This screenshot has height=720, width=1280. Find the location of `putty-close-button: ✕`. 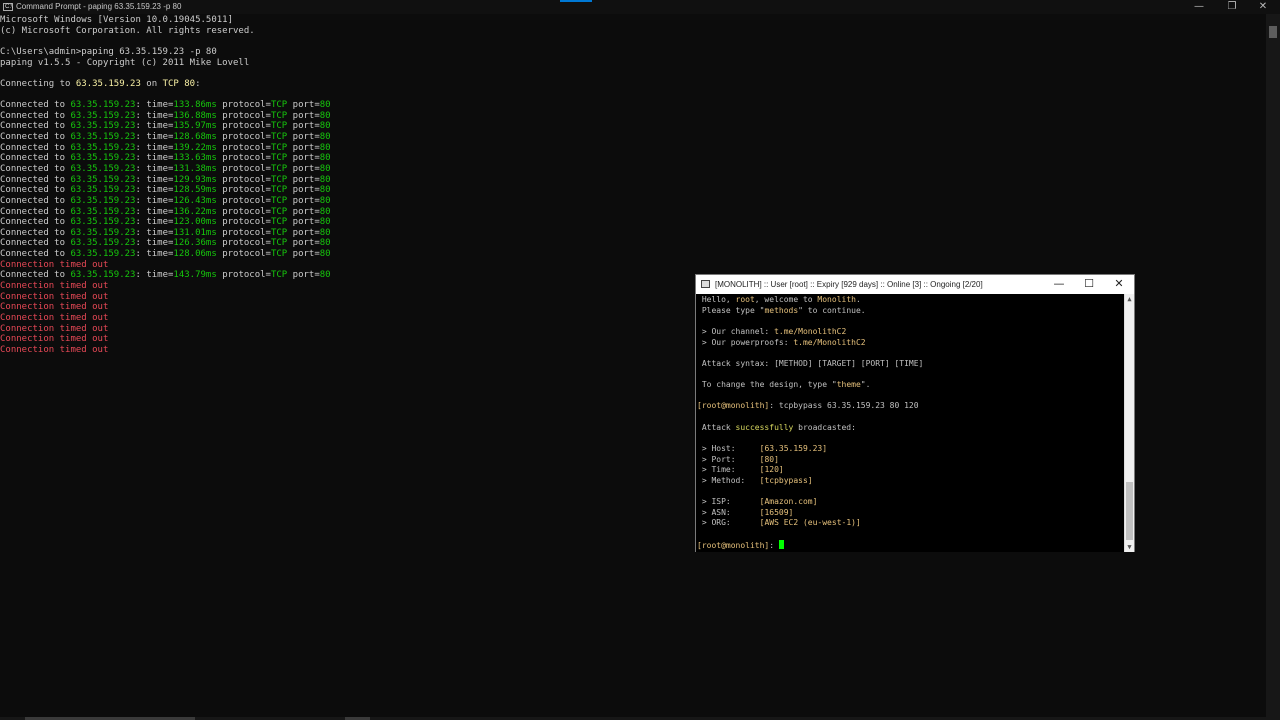

putty-close-button: ✕ is located at coordinates (1119, 284).